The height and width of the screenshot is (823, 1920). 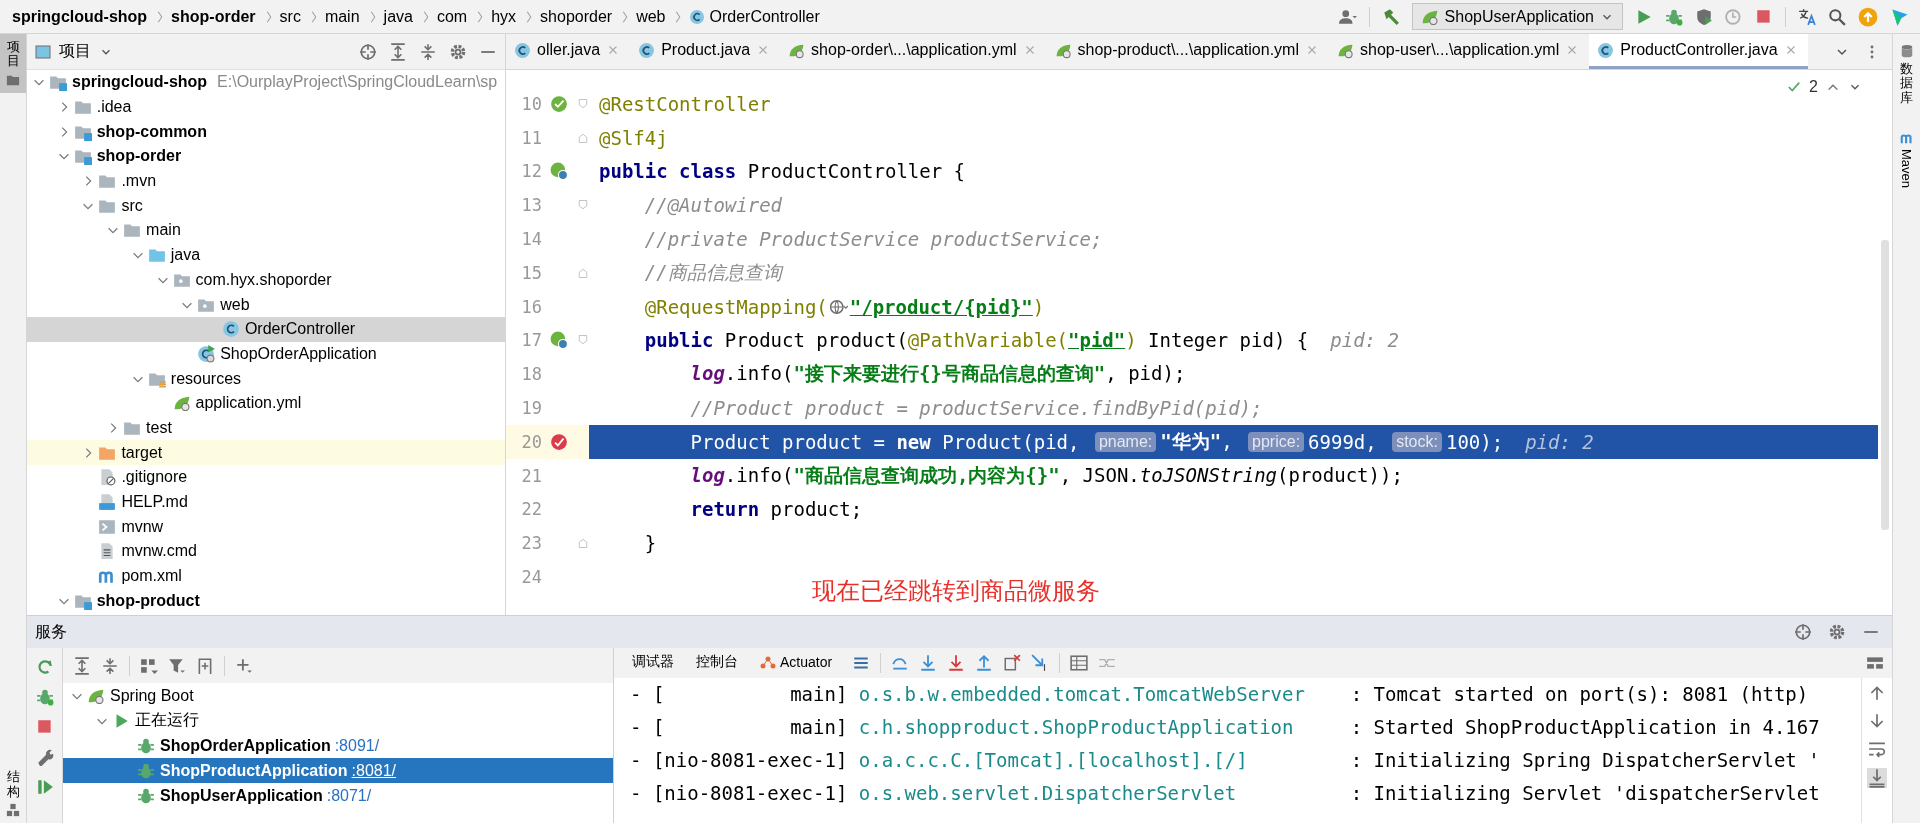 What do you see at coordinates (1734, 16) in the screenshot?
I see `profiler-icon` at bounding box center [1734, 16].